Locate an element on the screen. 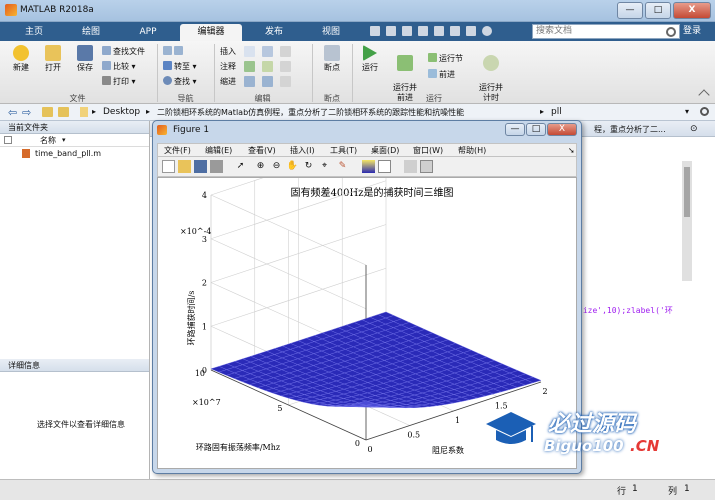 The height and width of the screenshot is (500, 715). open-button: 打开 is located at coordinates (53, 59).